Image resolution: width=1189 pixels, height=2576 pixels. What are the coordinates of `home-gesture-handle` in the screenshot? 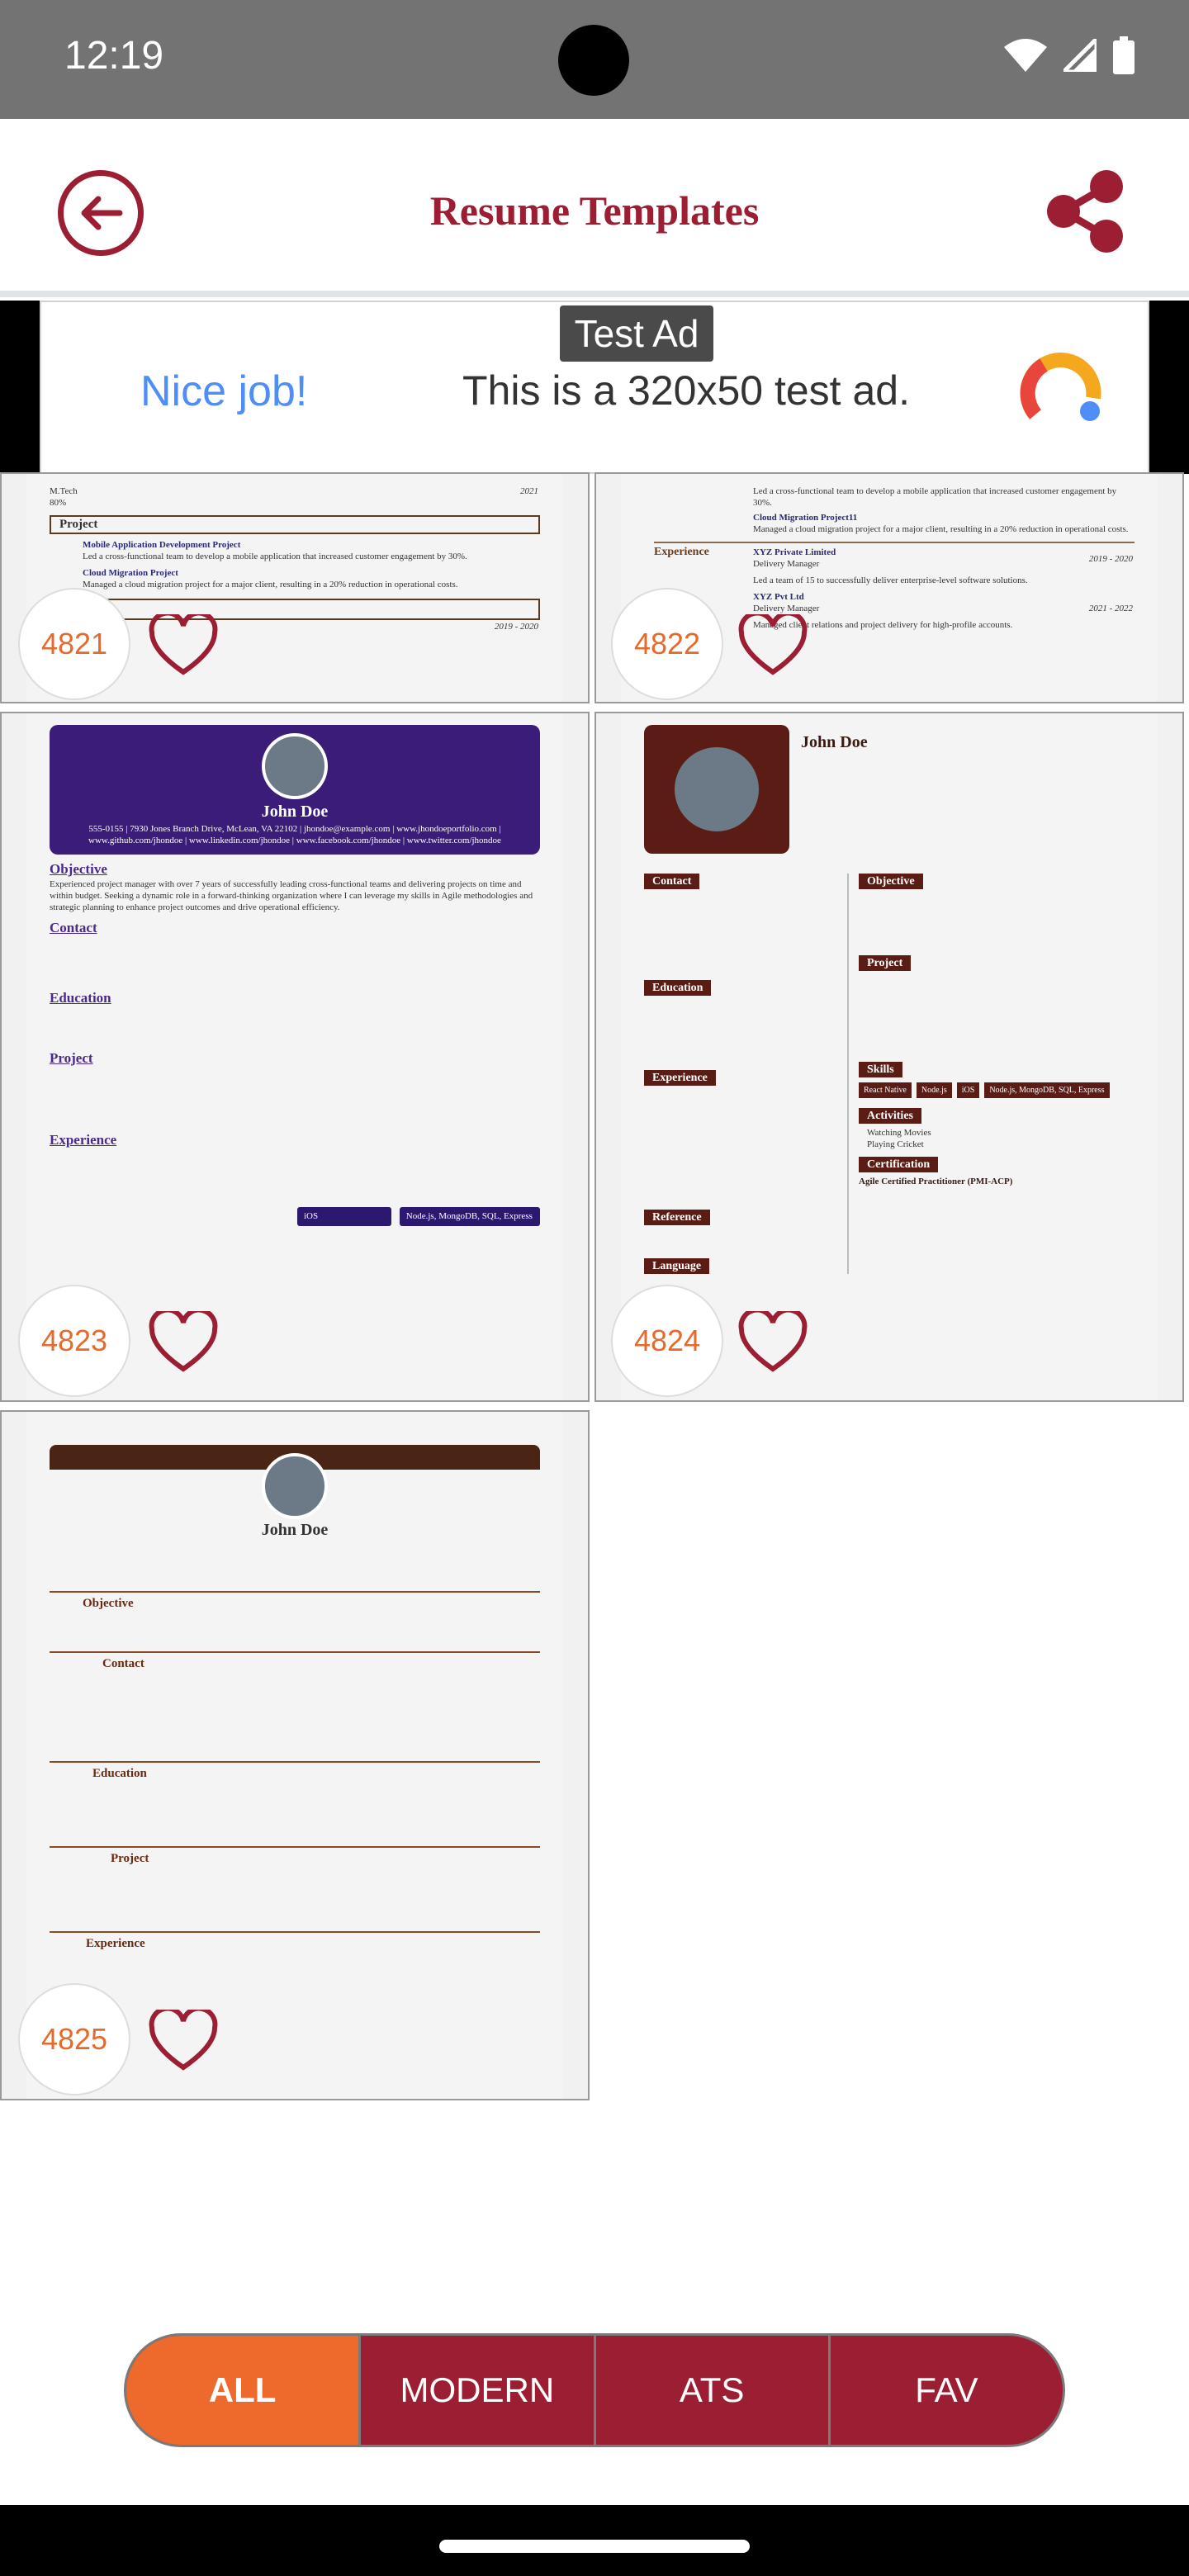 It's located at (594, 2546).